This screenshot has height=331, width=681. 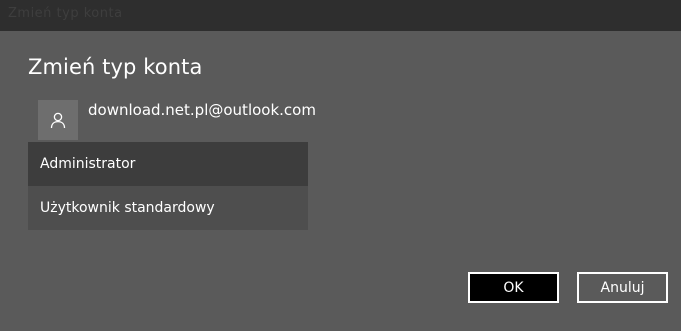 What do you see at coordinates (88, 164) in the screenshot?
I see `account-type-label: Administrator` at bounding box center [88, 164].